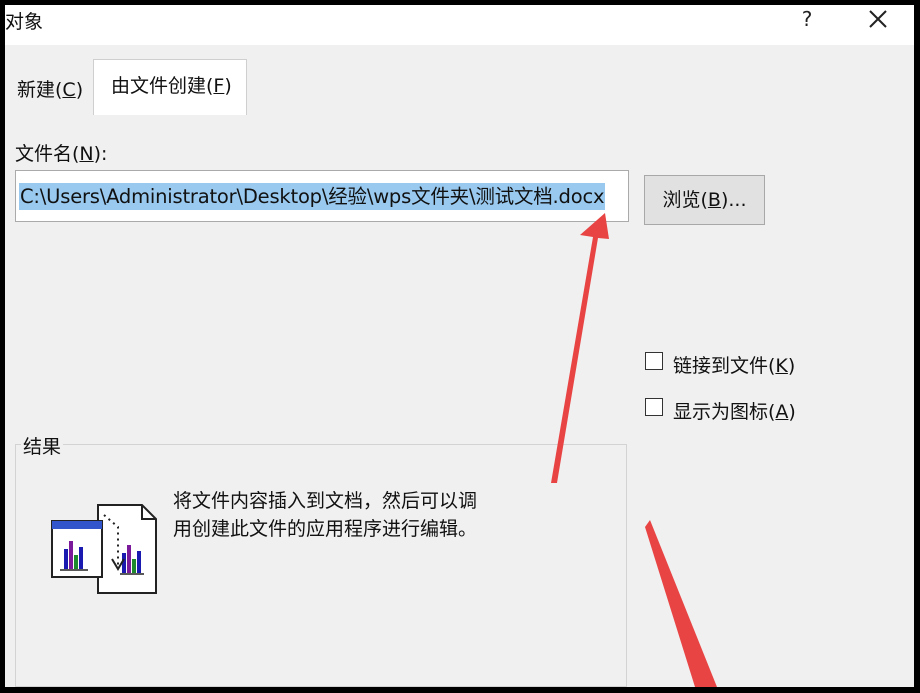 Image resolution: width=920 pixels, height=693 pixels. Describe the element at coordinates (40, 90) in the screenshot. I see `tab-label: 新建(` at that location.